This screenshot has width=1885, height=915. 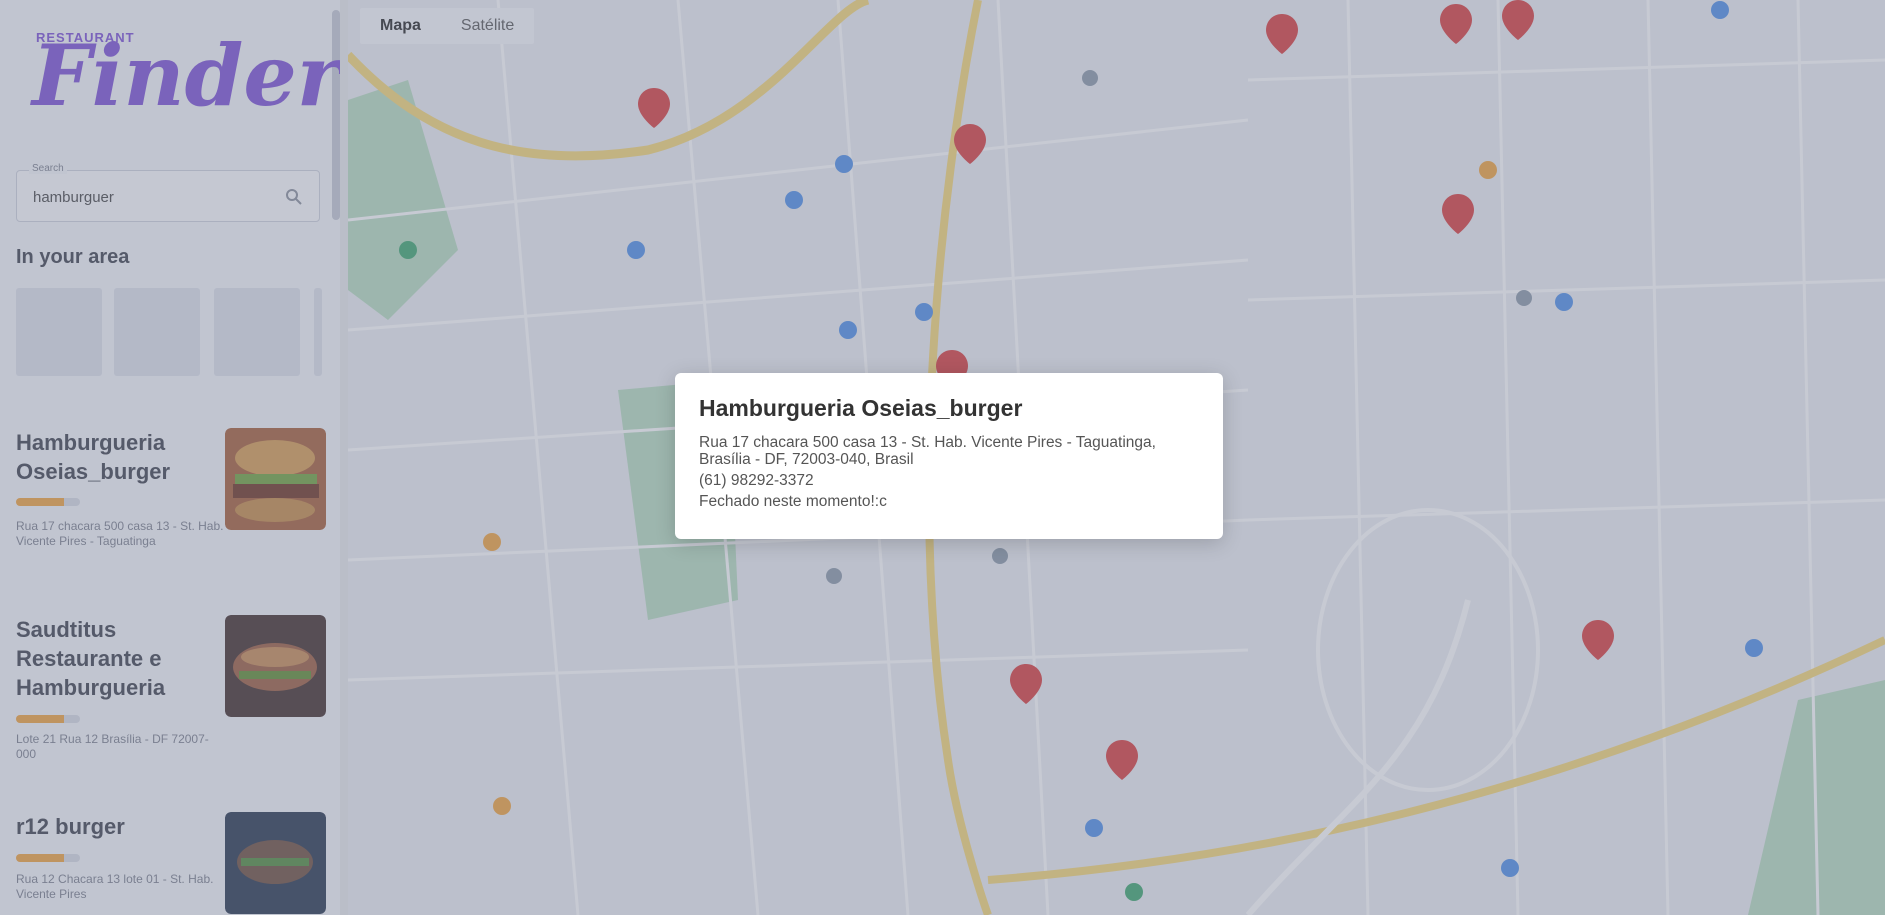 I want to click on dialog-title: Hamburgueria Oseias_burger, so click(x=861, y=408).